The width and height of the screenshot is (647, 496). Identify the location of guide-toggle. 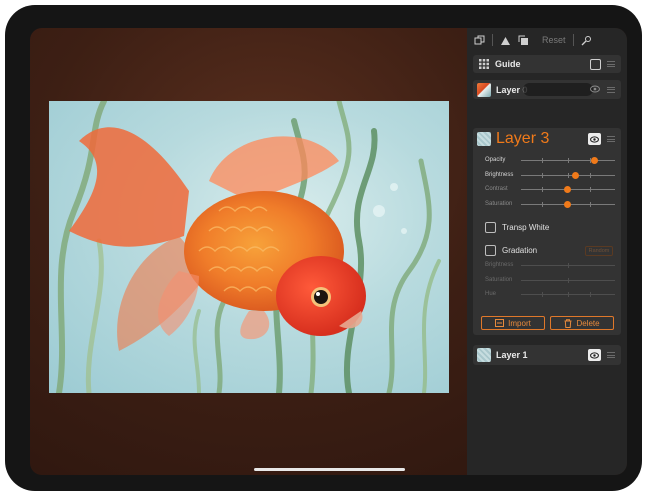
(595, 64).